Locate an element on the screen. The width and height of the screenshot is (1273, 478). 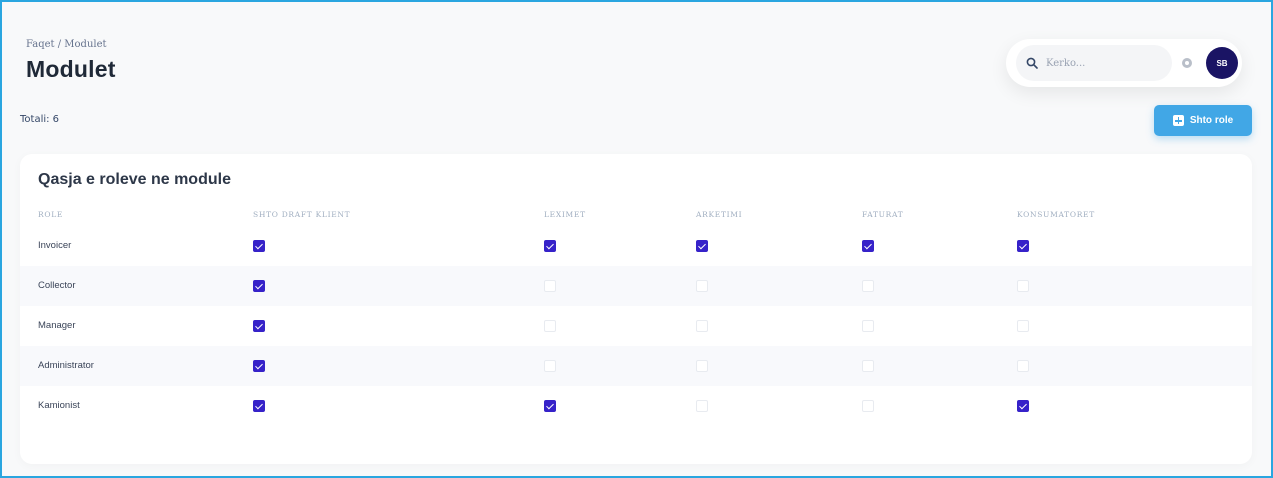
column-header-faturat: FATURAT is located at coordinates (883, 214).